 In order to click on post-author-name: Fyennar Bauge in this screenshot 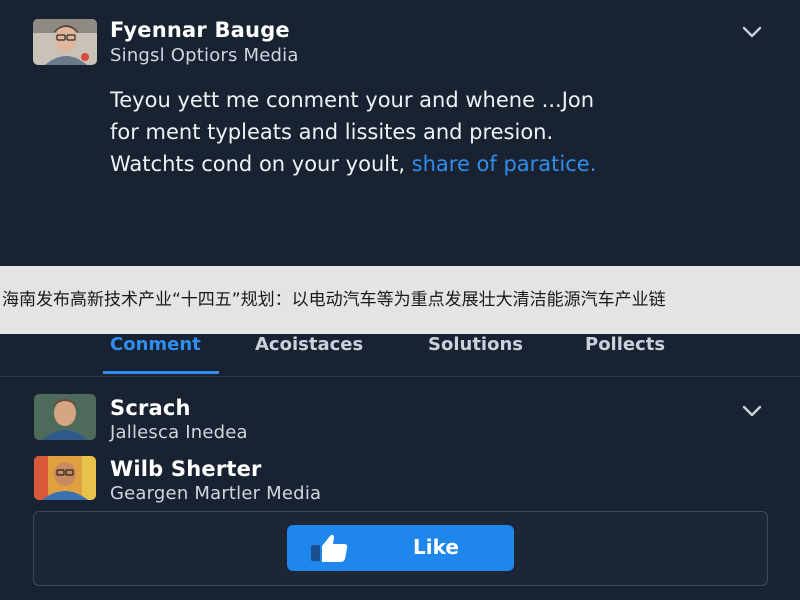, I will do `click(200, 30)`.